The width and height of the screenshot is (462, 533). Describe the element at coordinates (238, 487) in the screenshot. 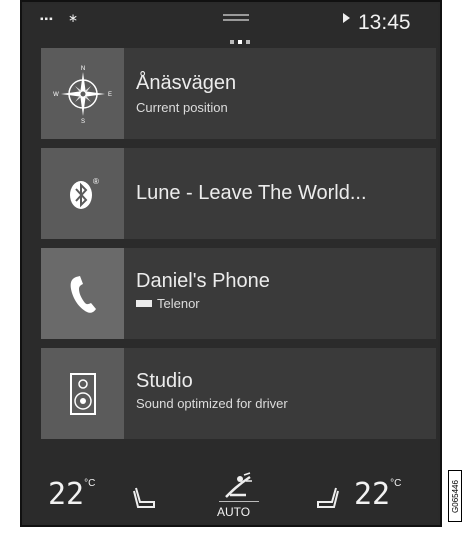

I see `fan-icon` at that location.